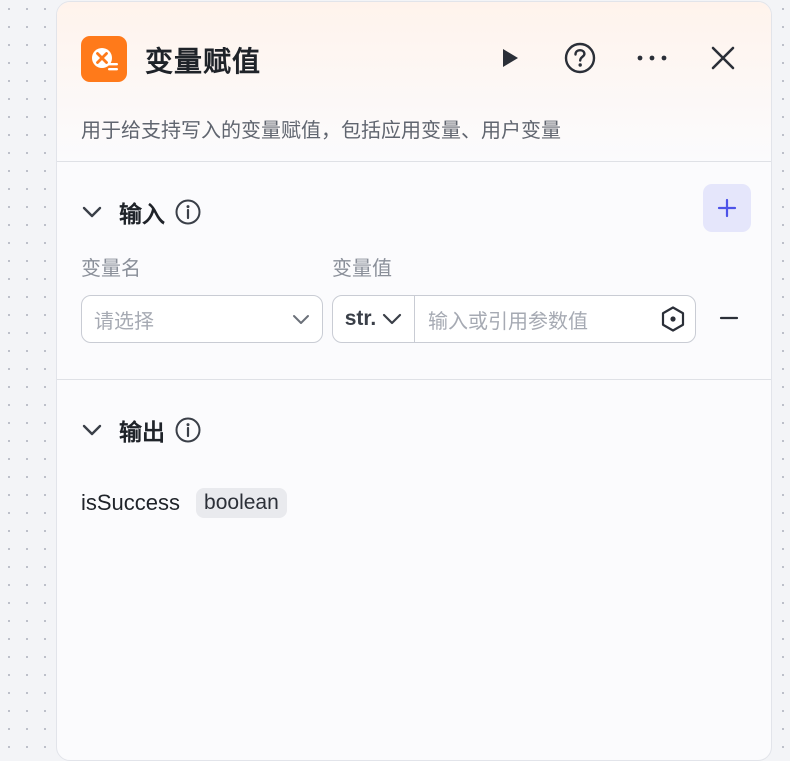 The height and width of the screenshot is (761, 790). I want to click on input-info-button, so click(188, 212).